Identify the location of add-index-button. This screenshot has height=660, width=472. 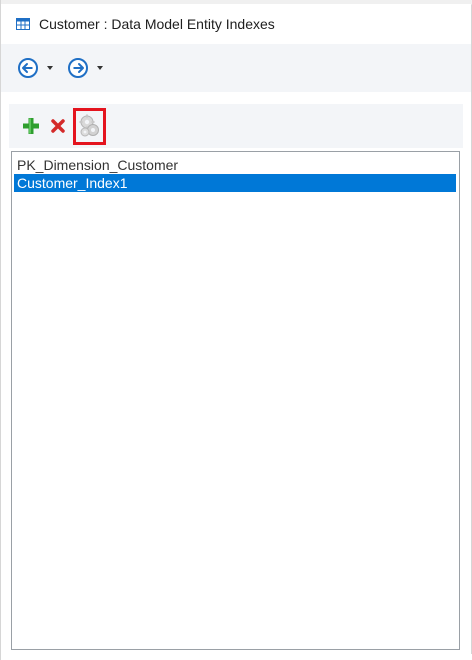
(31, 126).